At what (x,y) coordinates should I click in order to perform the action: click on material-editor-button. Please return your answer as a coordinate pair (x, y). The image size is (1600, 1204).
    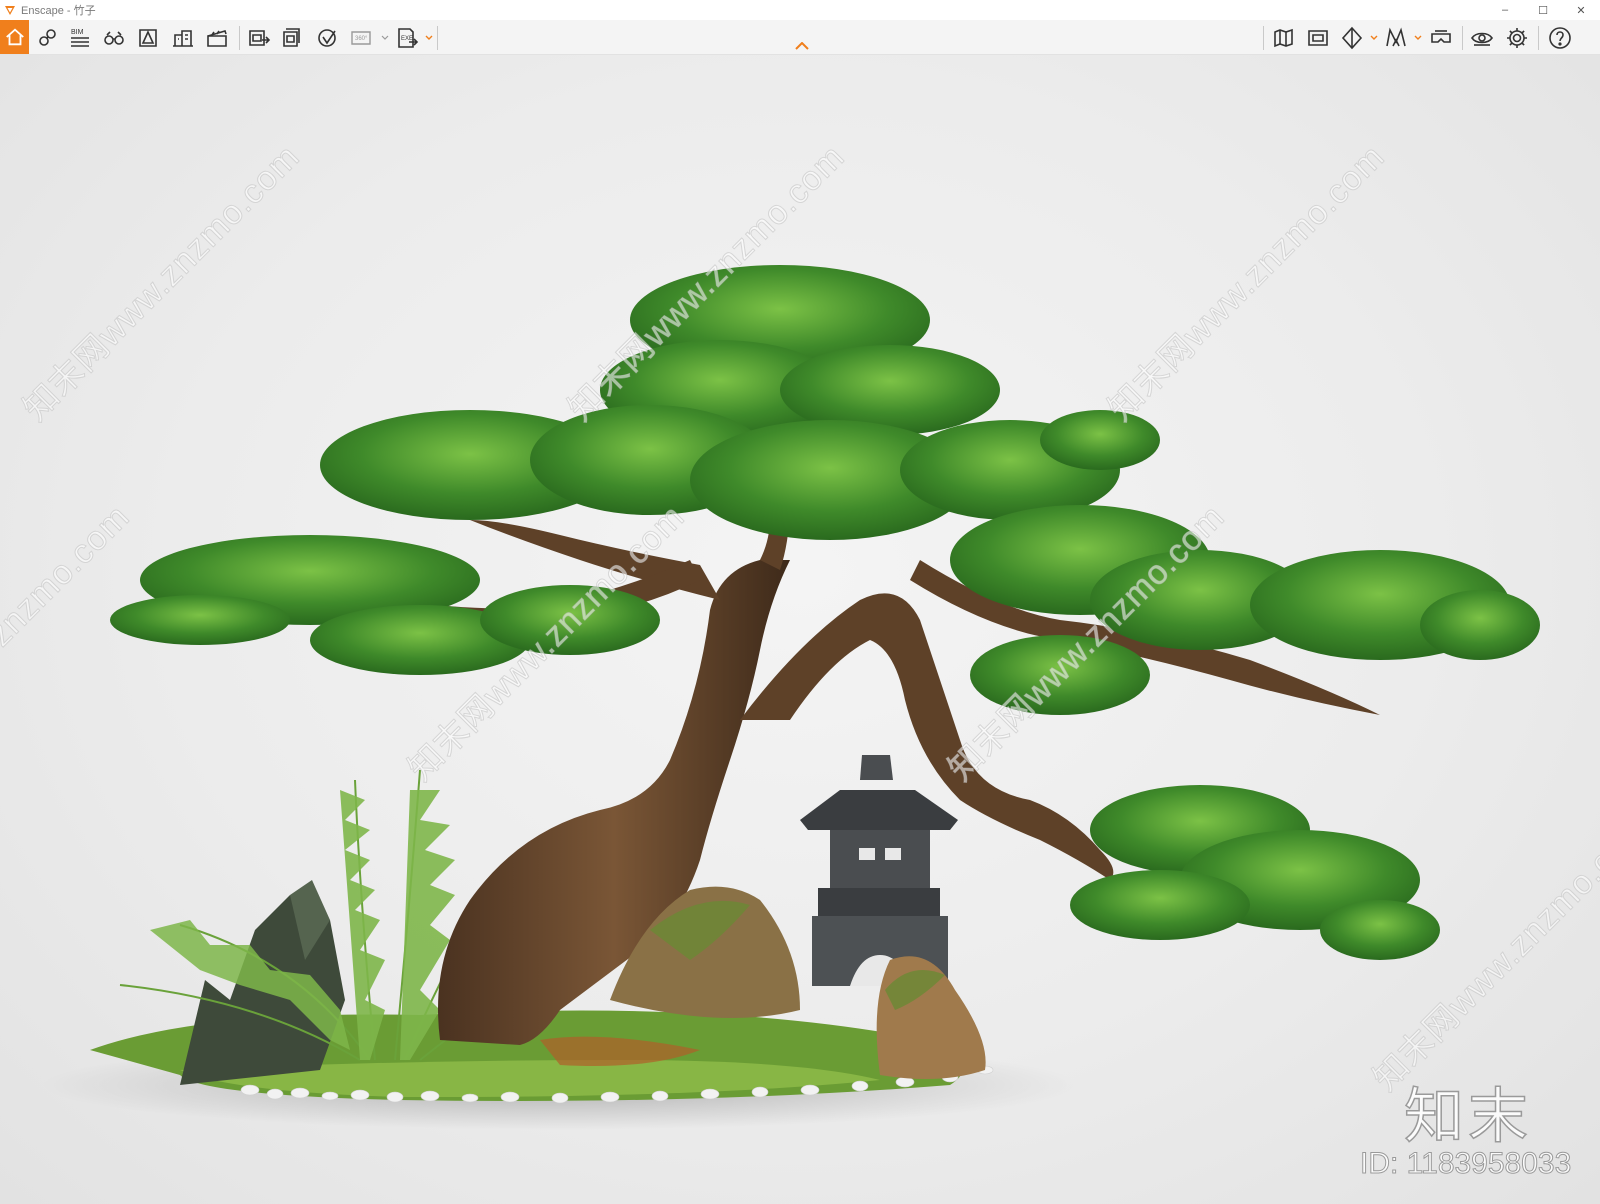
    Looking at the image, I should click on (1396, 38).